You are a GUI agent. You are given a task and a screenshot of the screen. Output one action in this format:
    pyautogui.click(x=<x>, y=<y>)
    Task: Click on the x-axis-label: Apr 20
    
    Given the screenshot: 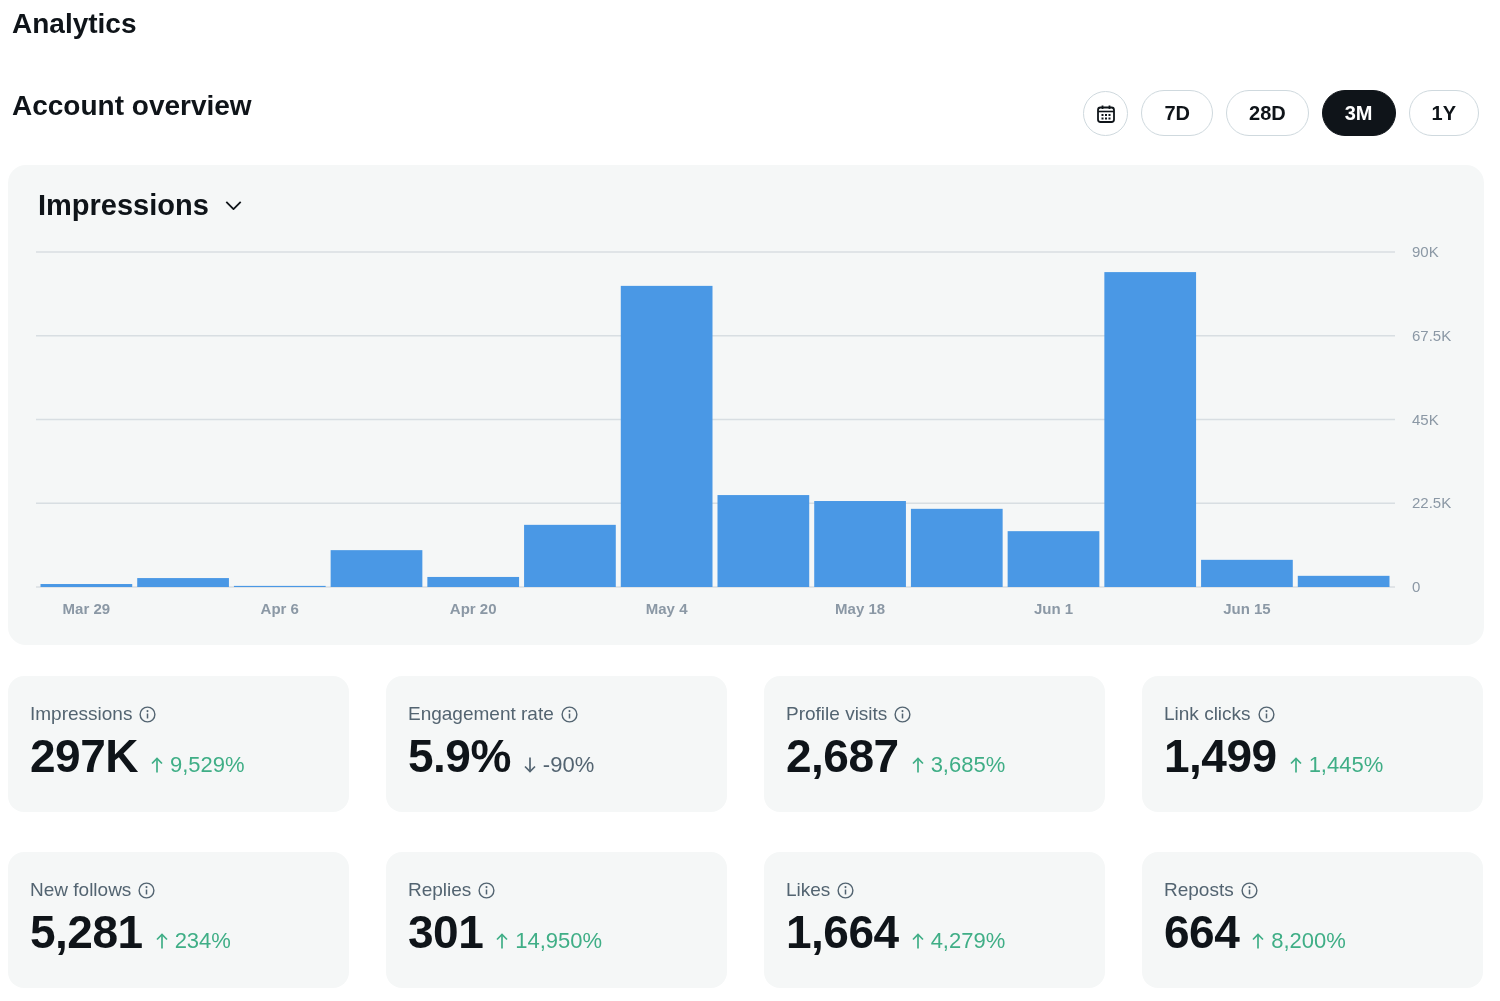 What is the action you would take?
    pyautogui.click(x=473, y=608)
    